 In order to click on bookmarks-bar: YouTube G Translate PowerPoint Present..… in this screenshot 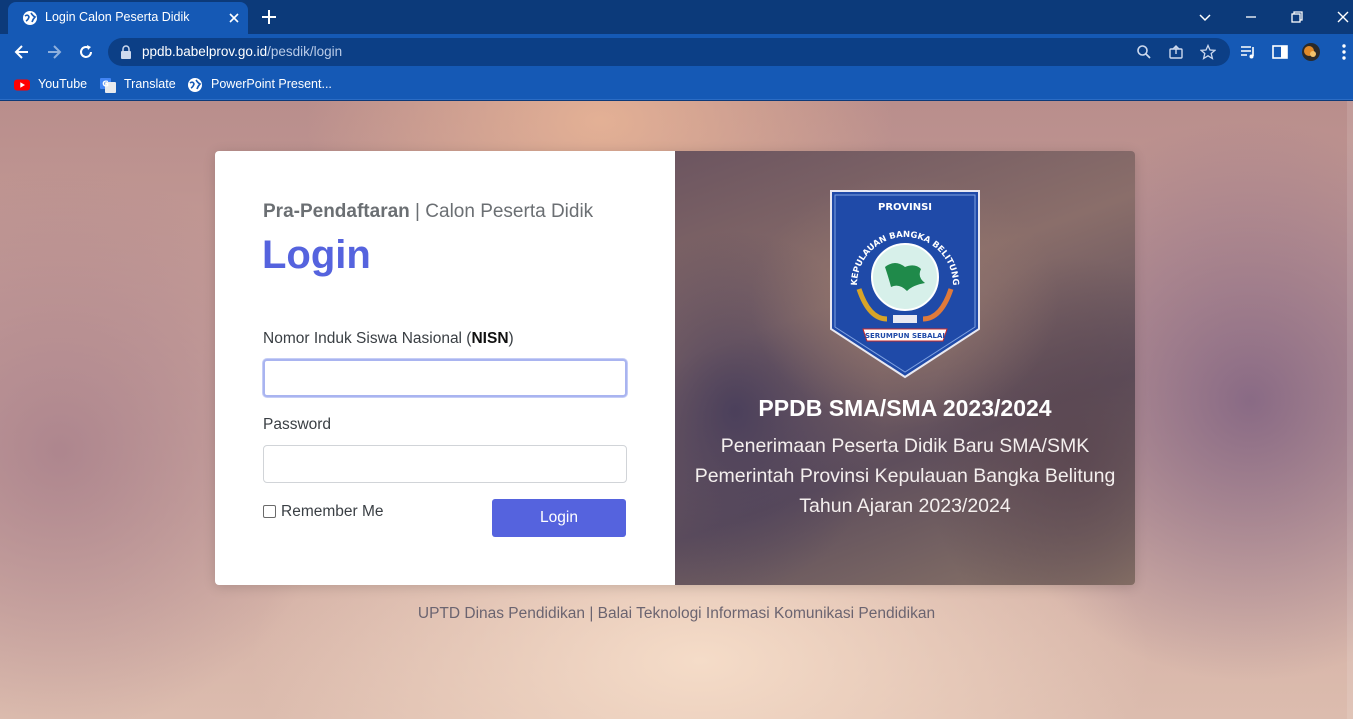, I will do `click(676, 85)`.